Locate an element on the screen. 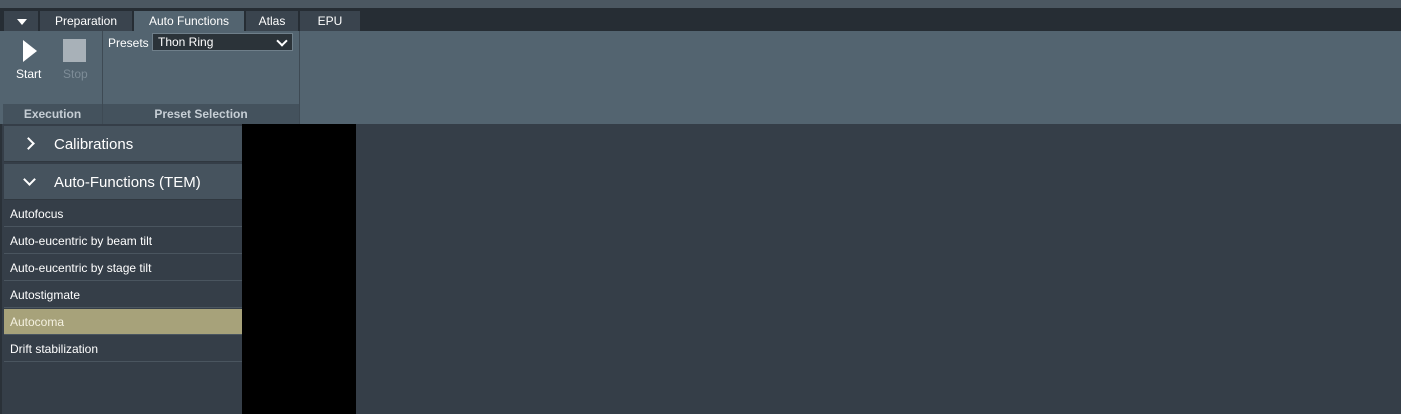  tab-menu-dropdown is located at coordinates (21, 21).